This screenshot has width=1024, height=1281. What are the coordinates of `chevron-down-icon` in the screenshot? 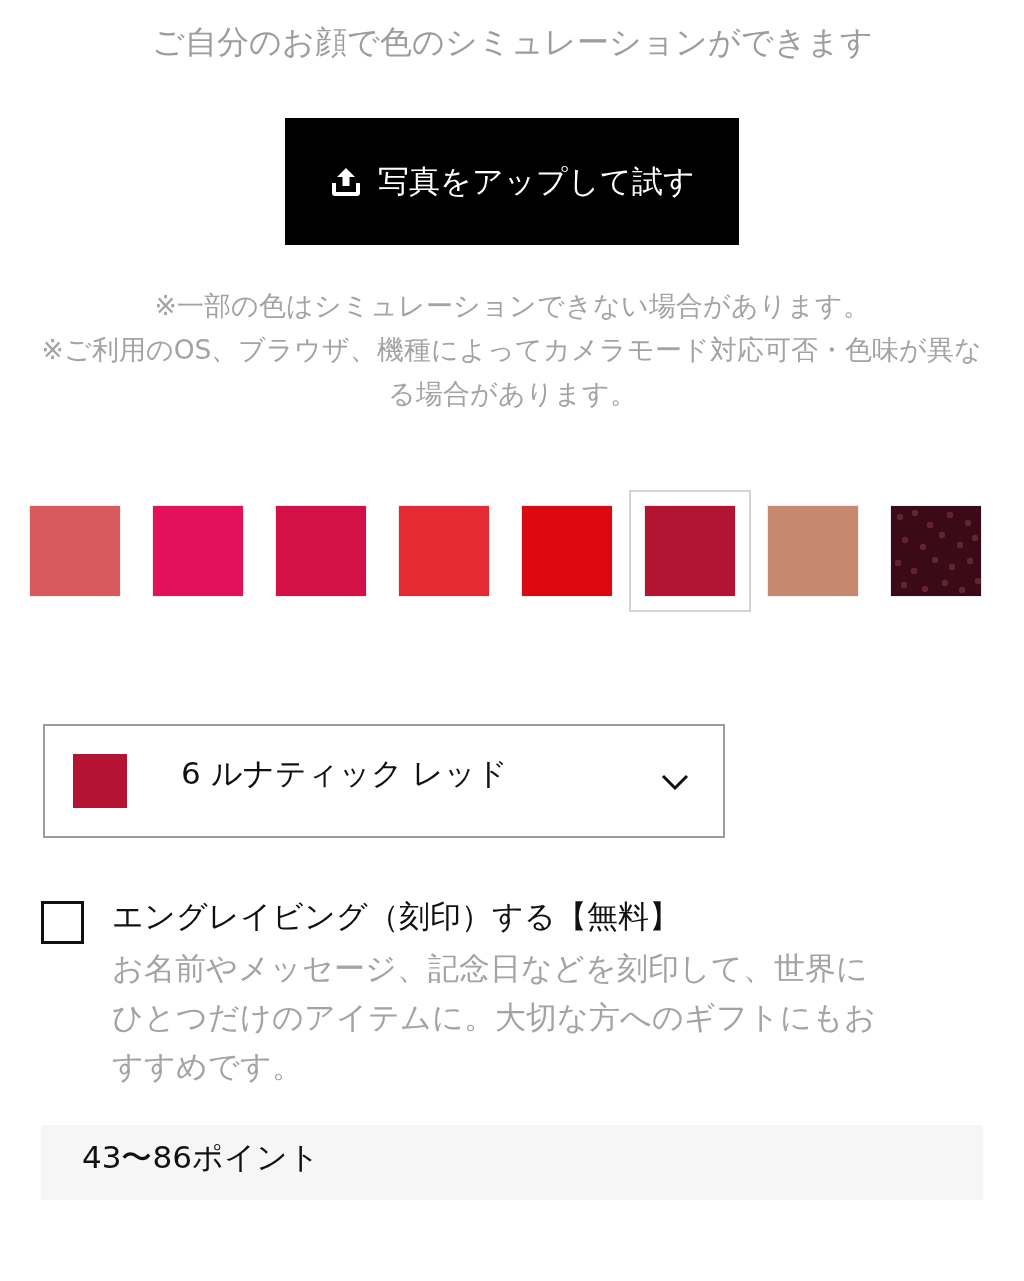 It's located at (675, 782).